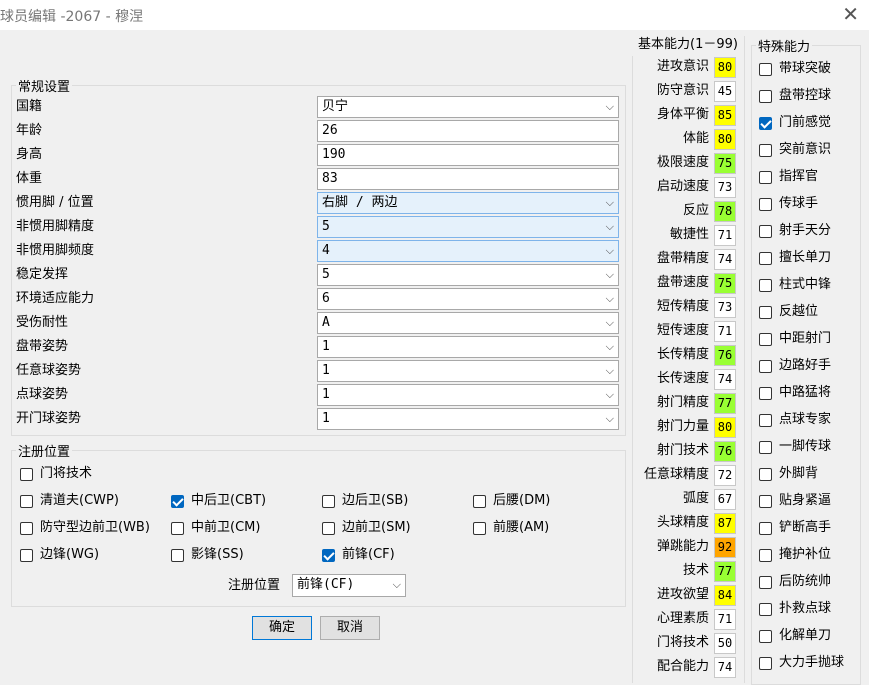 The height and width of the screenshot is (685, 869). Describe the element at coordinates (326, 322) in the screenshot. I see `setting-value: A` at that location.